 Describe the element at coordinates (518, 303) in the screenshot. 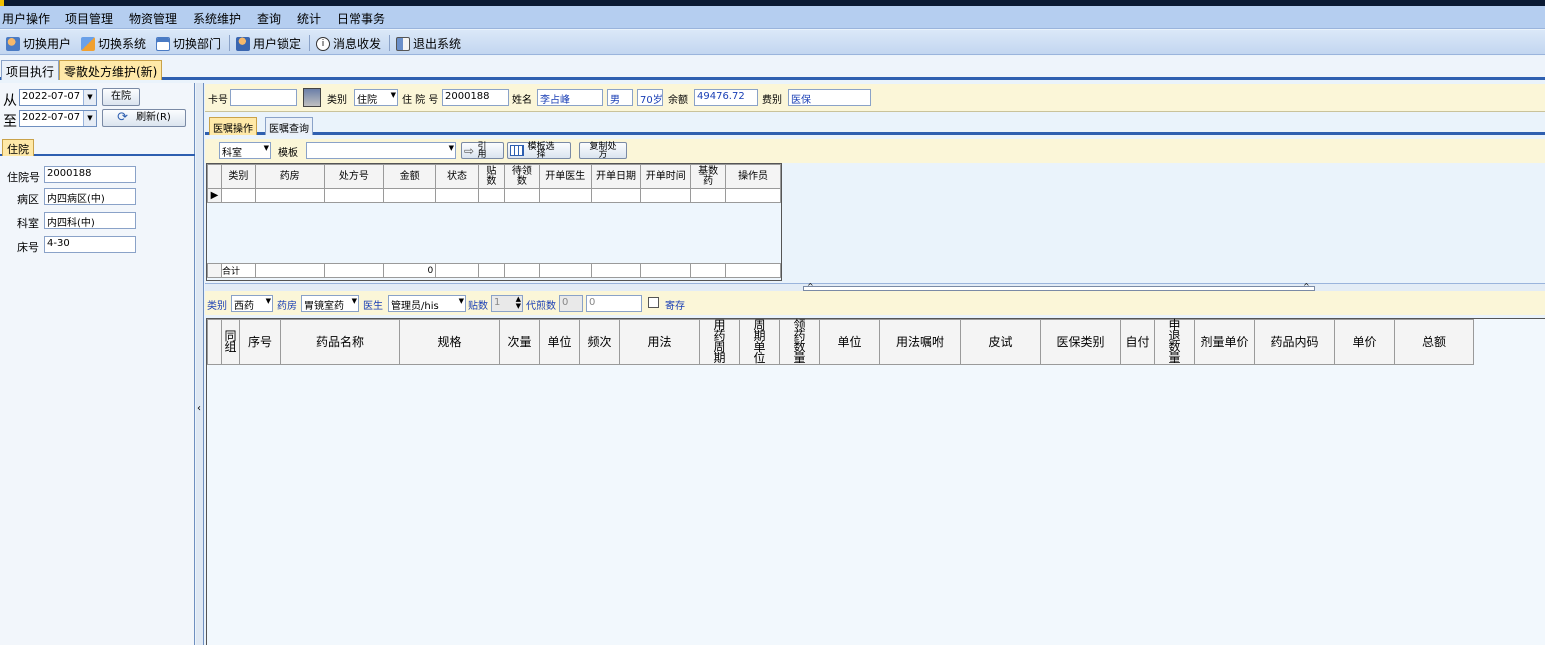

I see `spinner-icon: ▲ ▼` at that location.